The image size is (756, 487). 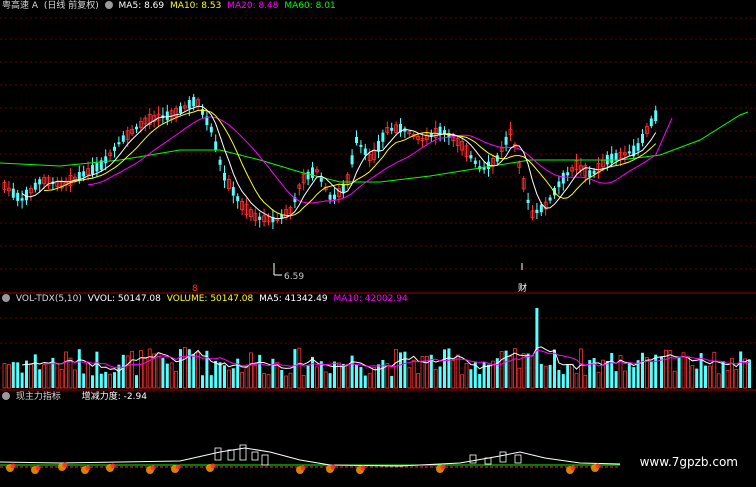 I want to click on period-label: (日线 前复权), so click(x=71, y=6).